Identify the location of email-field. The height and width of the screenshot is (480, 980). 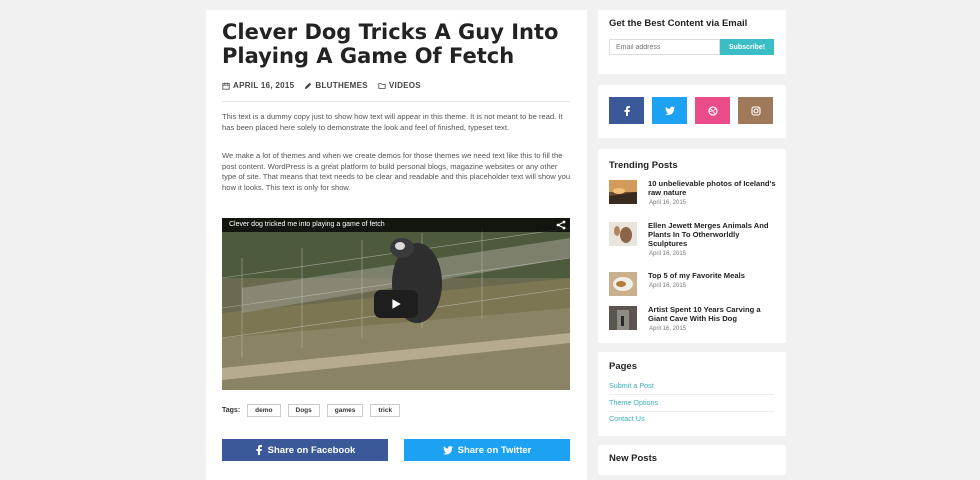
(664, 47).